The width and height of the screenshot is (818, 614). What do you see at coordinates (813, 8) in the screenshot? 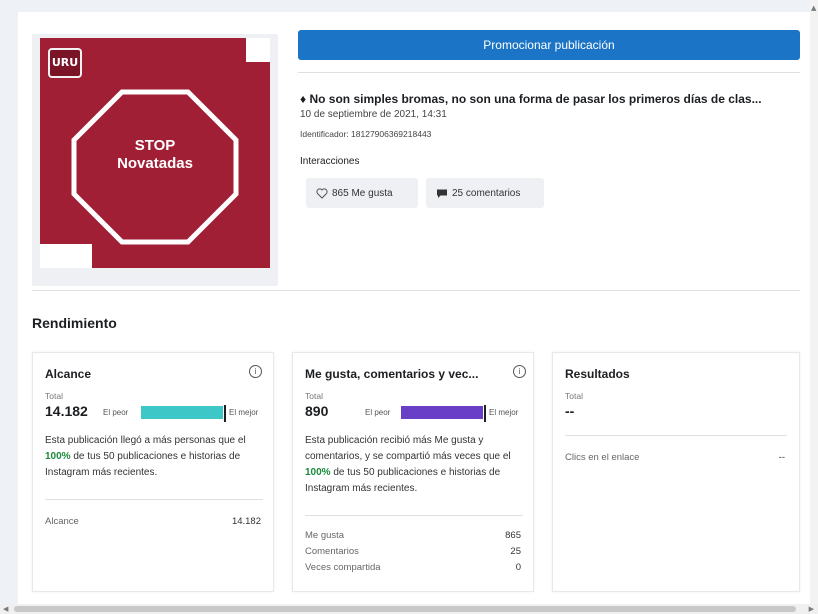
I see `scroll-up-icon: ▲` at bounding box center [813, 8].